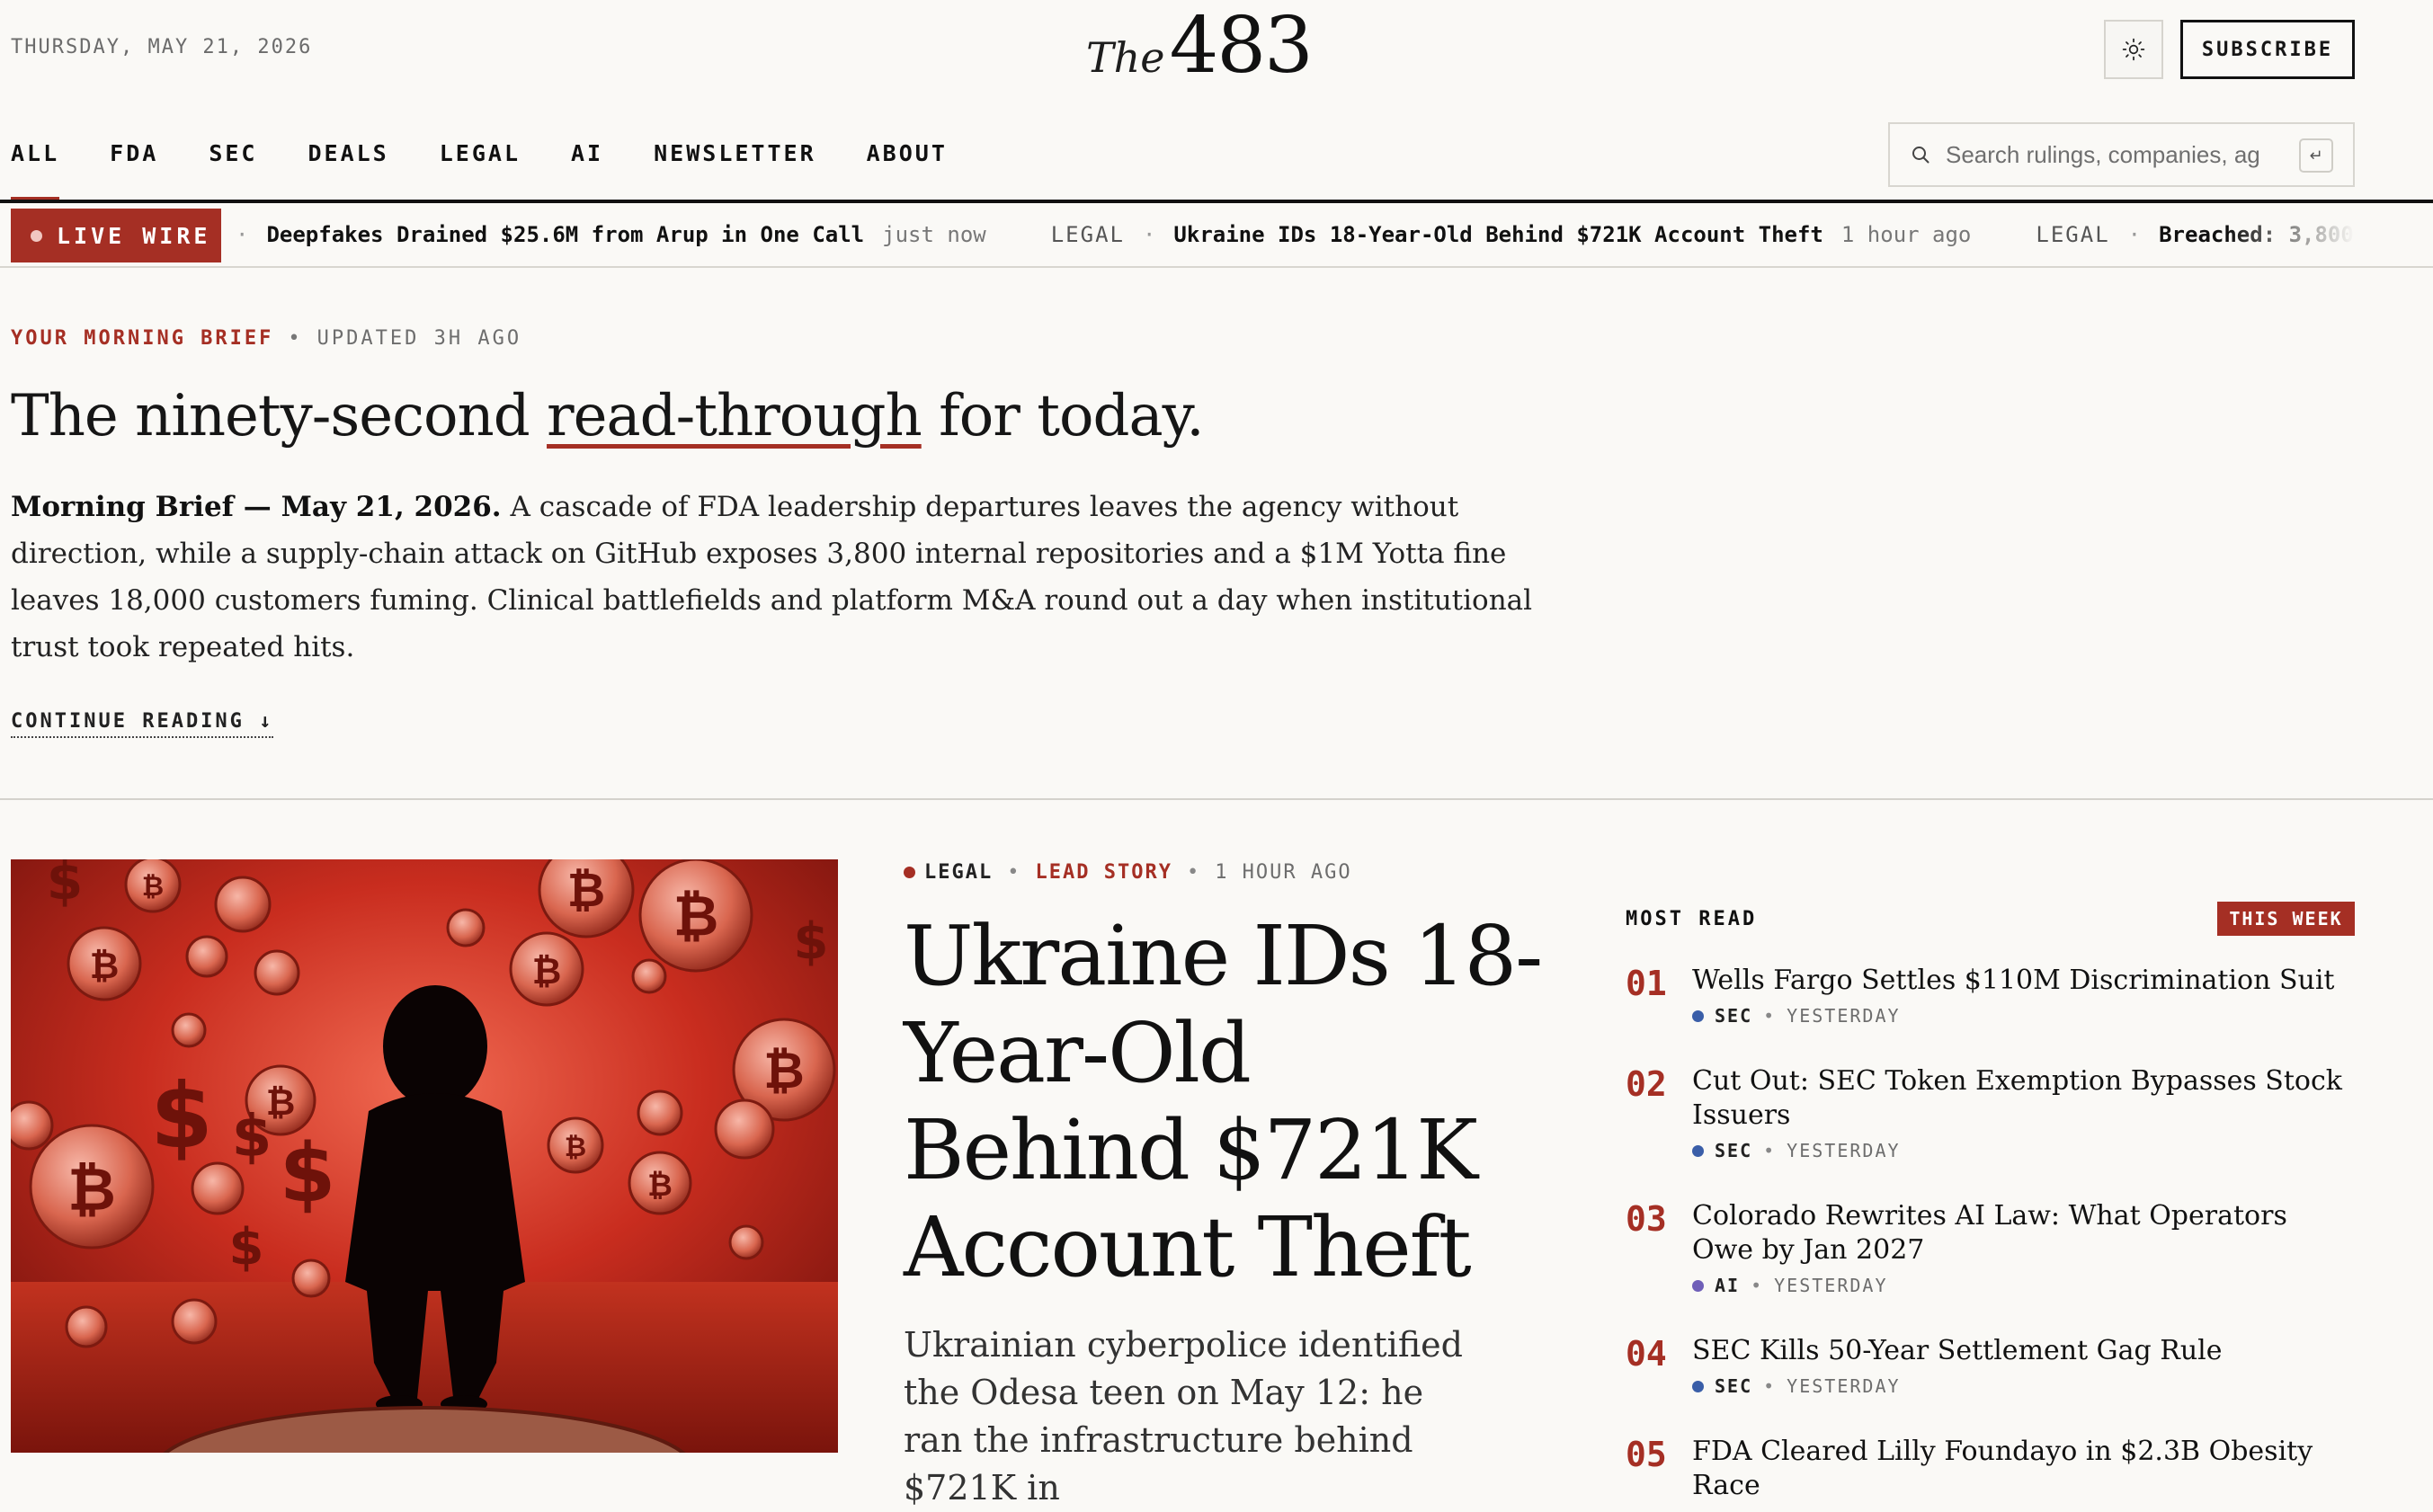 The width and height of the screenshot is (2433, 1512). I want to click on lead-story-meta: LEGAL • LEAD STORY • 1 HOUR AGO, so click(1128, 872).